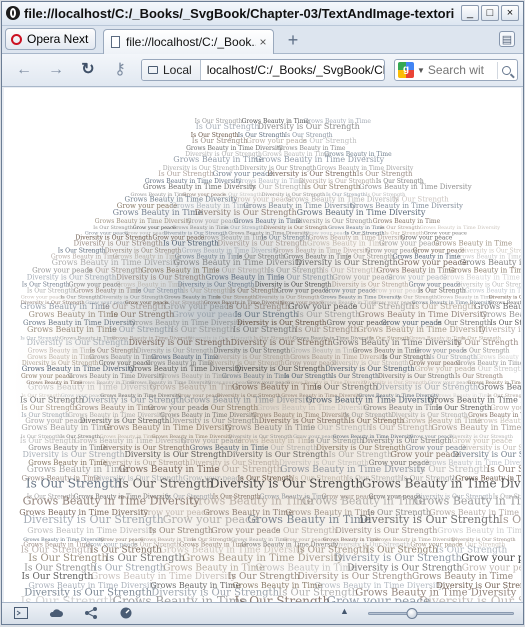 The height and width of the screenshot is (627, 525). I want to click on key-icon: ⚷, so click(120, 70).